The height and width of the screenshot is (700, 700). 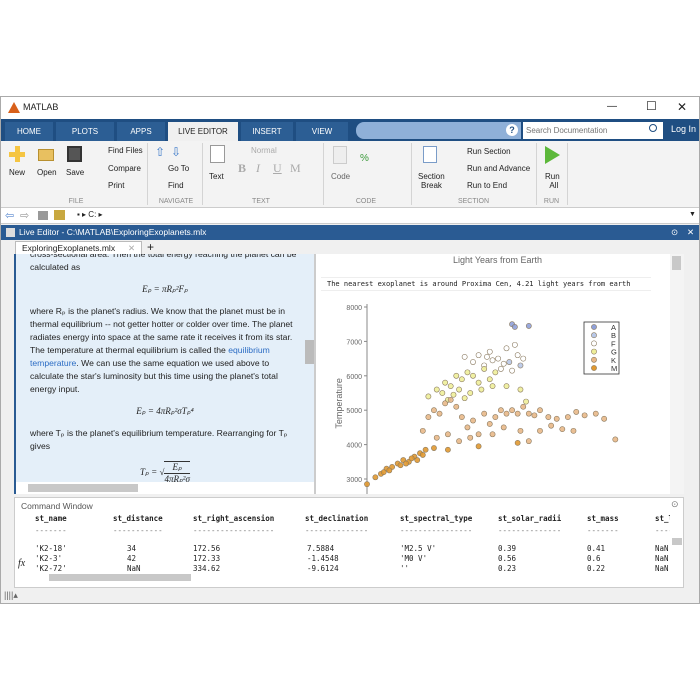 I want to click on code-button: Code, so click(x=340, y=176).